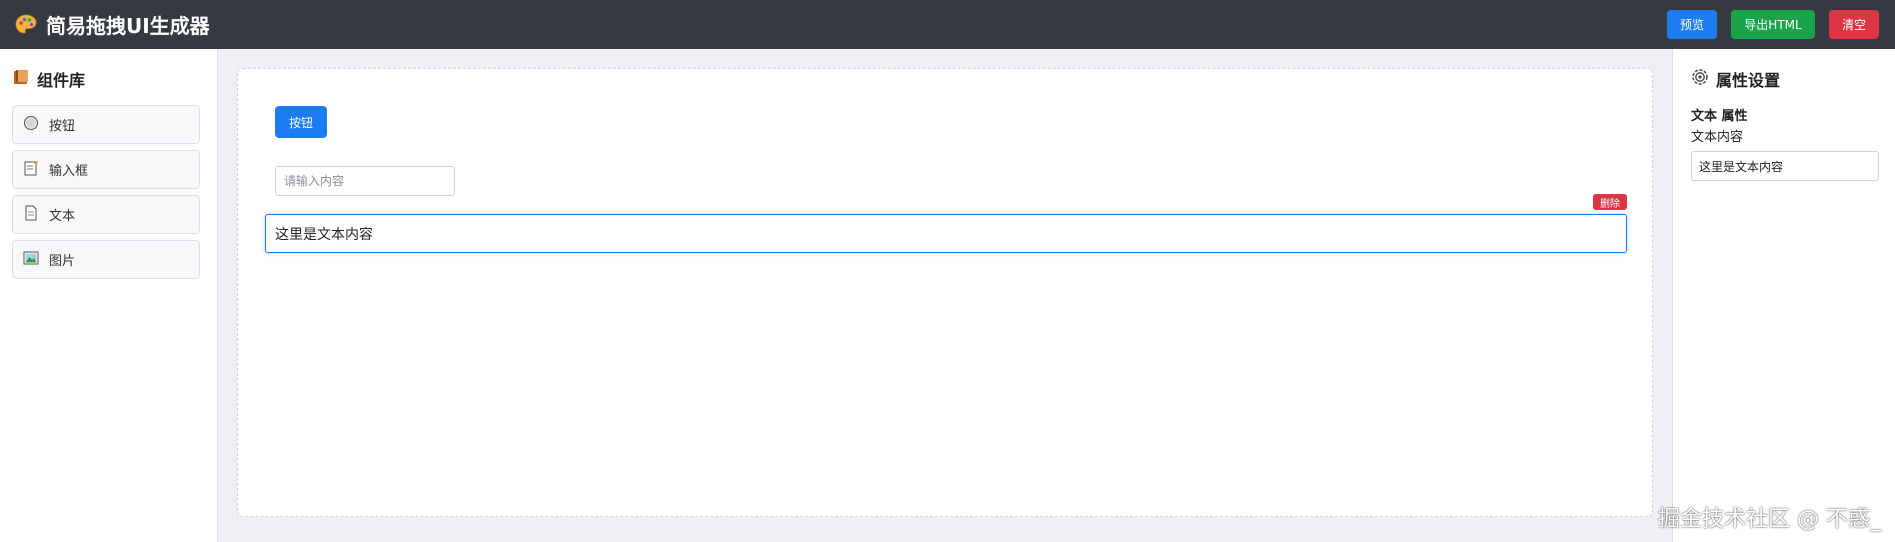 The height and width of the screenshot is (542, 1895). I want to click on component-item-input: 输入框, so click(106, 169).